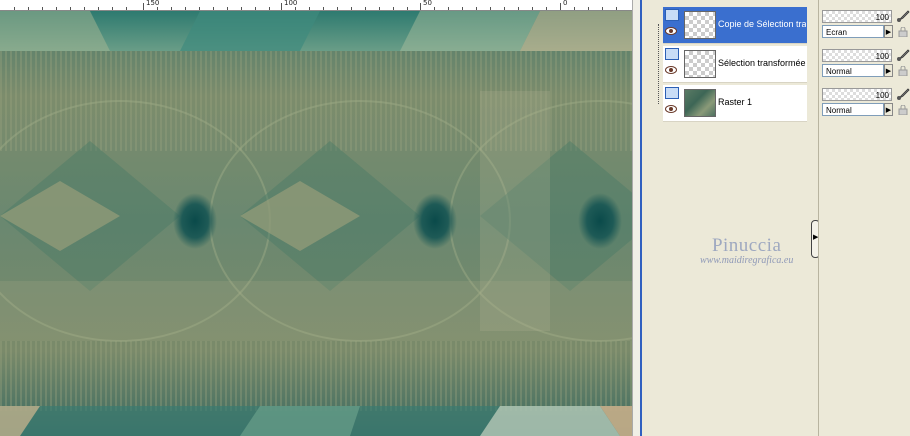 The height and width of the screenshot is (436, 910). I want to click on watermark: Pinuccia www.maidiregrafica.eu, so click(746, 250).